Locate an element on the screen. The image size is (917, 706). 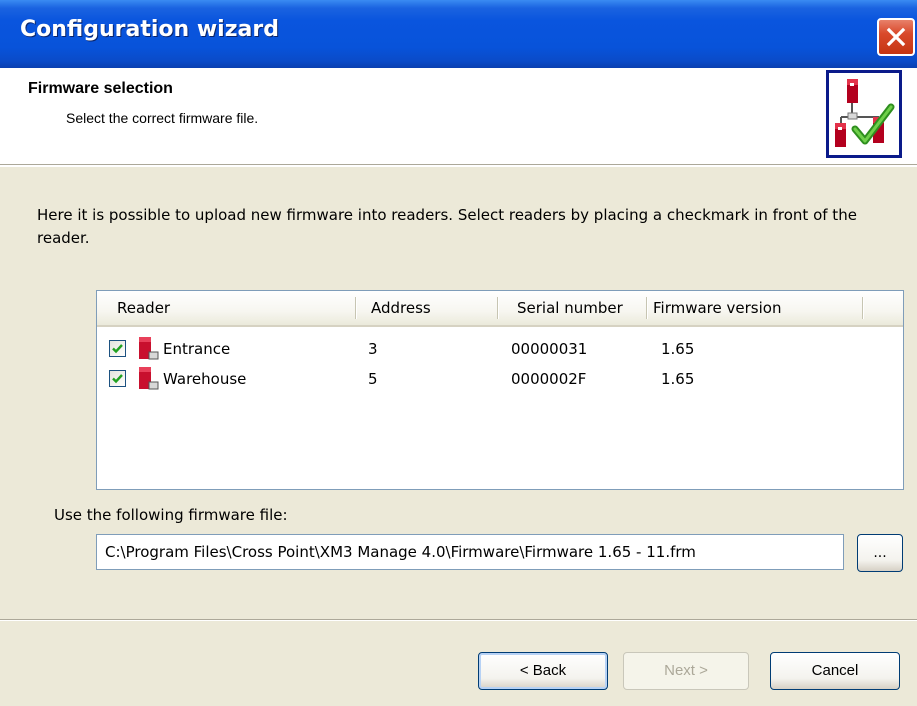
next-button: Next > is located at coordinates (686, 671).